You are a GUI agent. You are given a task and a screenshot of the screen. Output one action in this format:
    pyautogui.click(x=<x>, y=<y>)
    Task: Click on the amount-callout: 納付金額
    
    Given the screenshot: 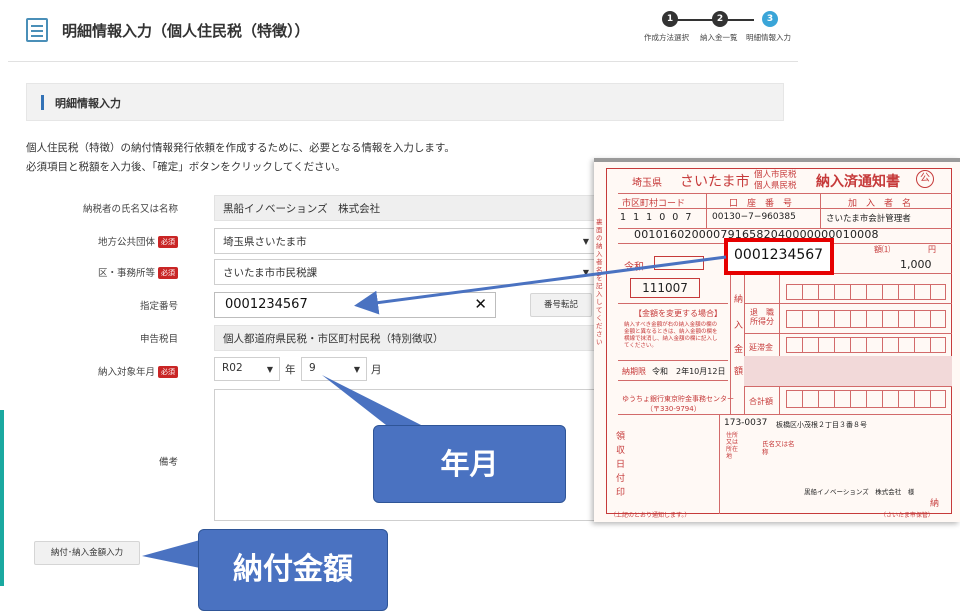 What is the action you would take?
    pyautogui.click(x=293, y=570)
    